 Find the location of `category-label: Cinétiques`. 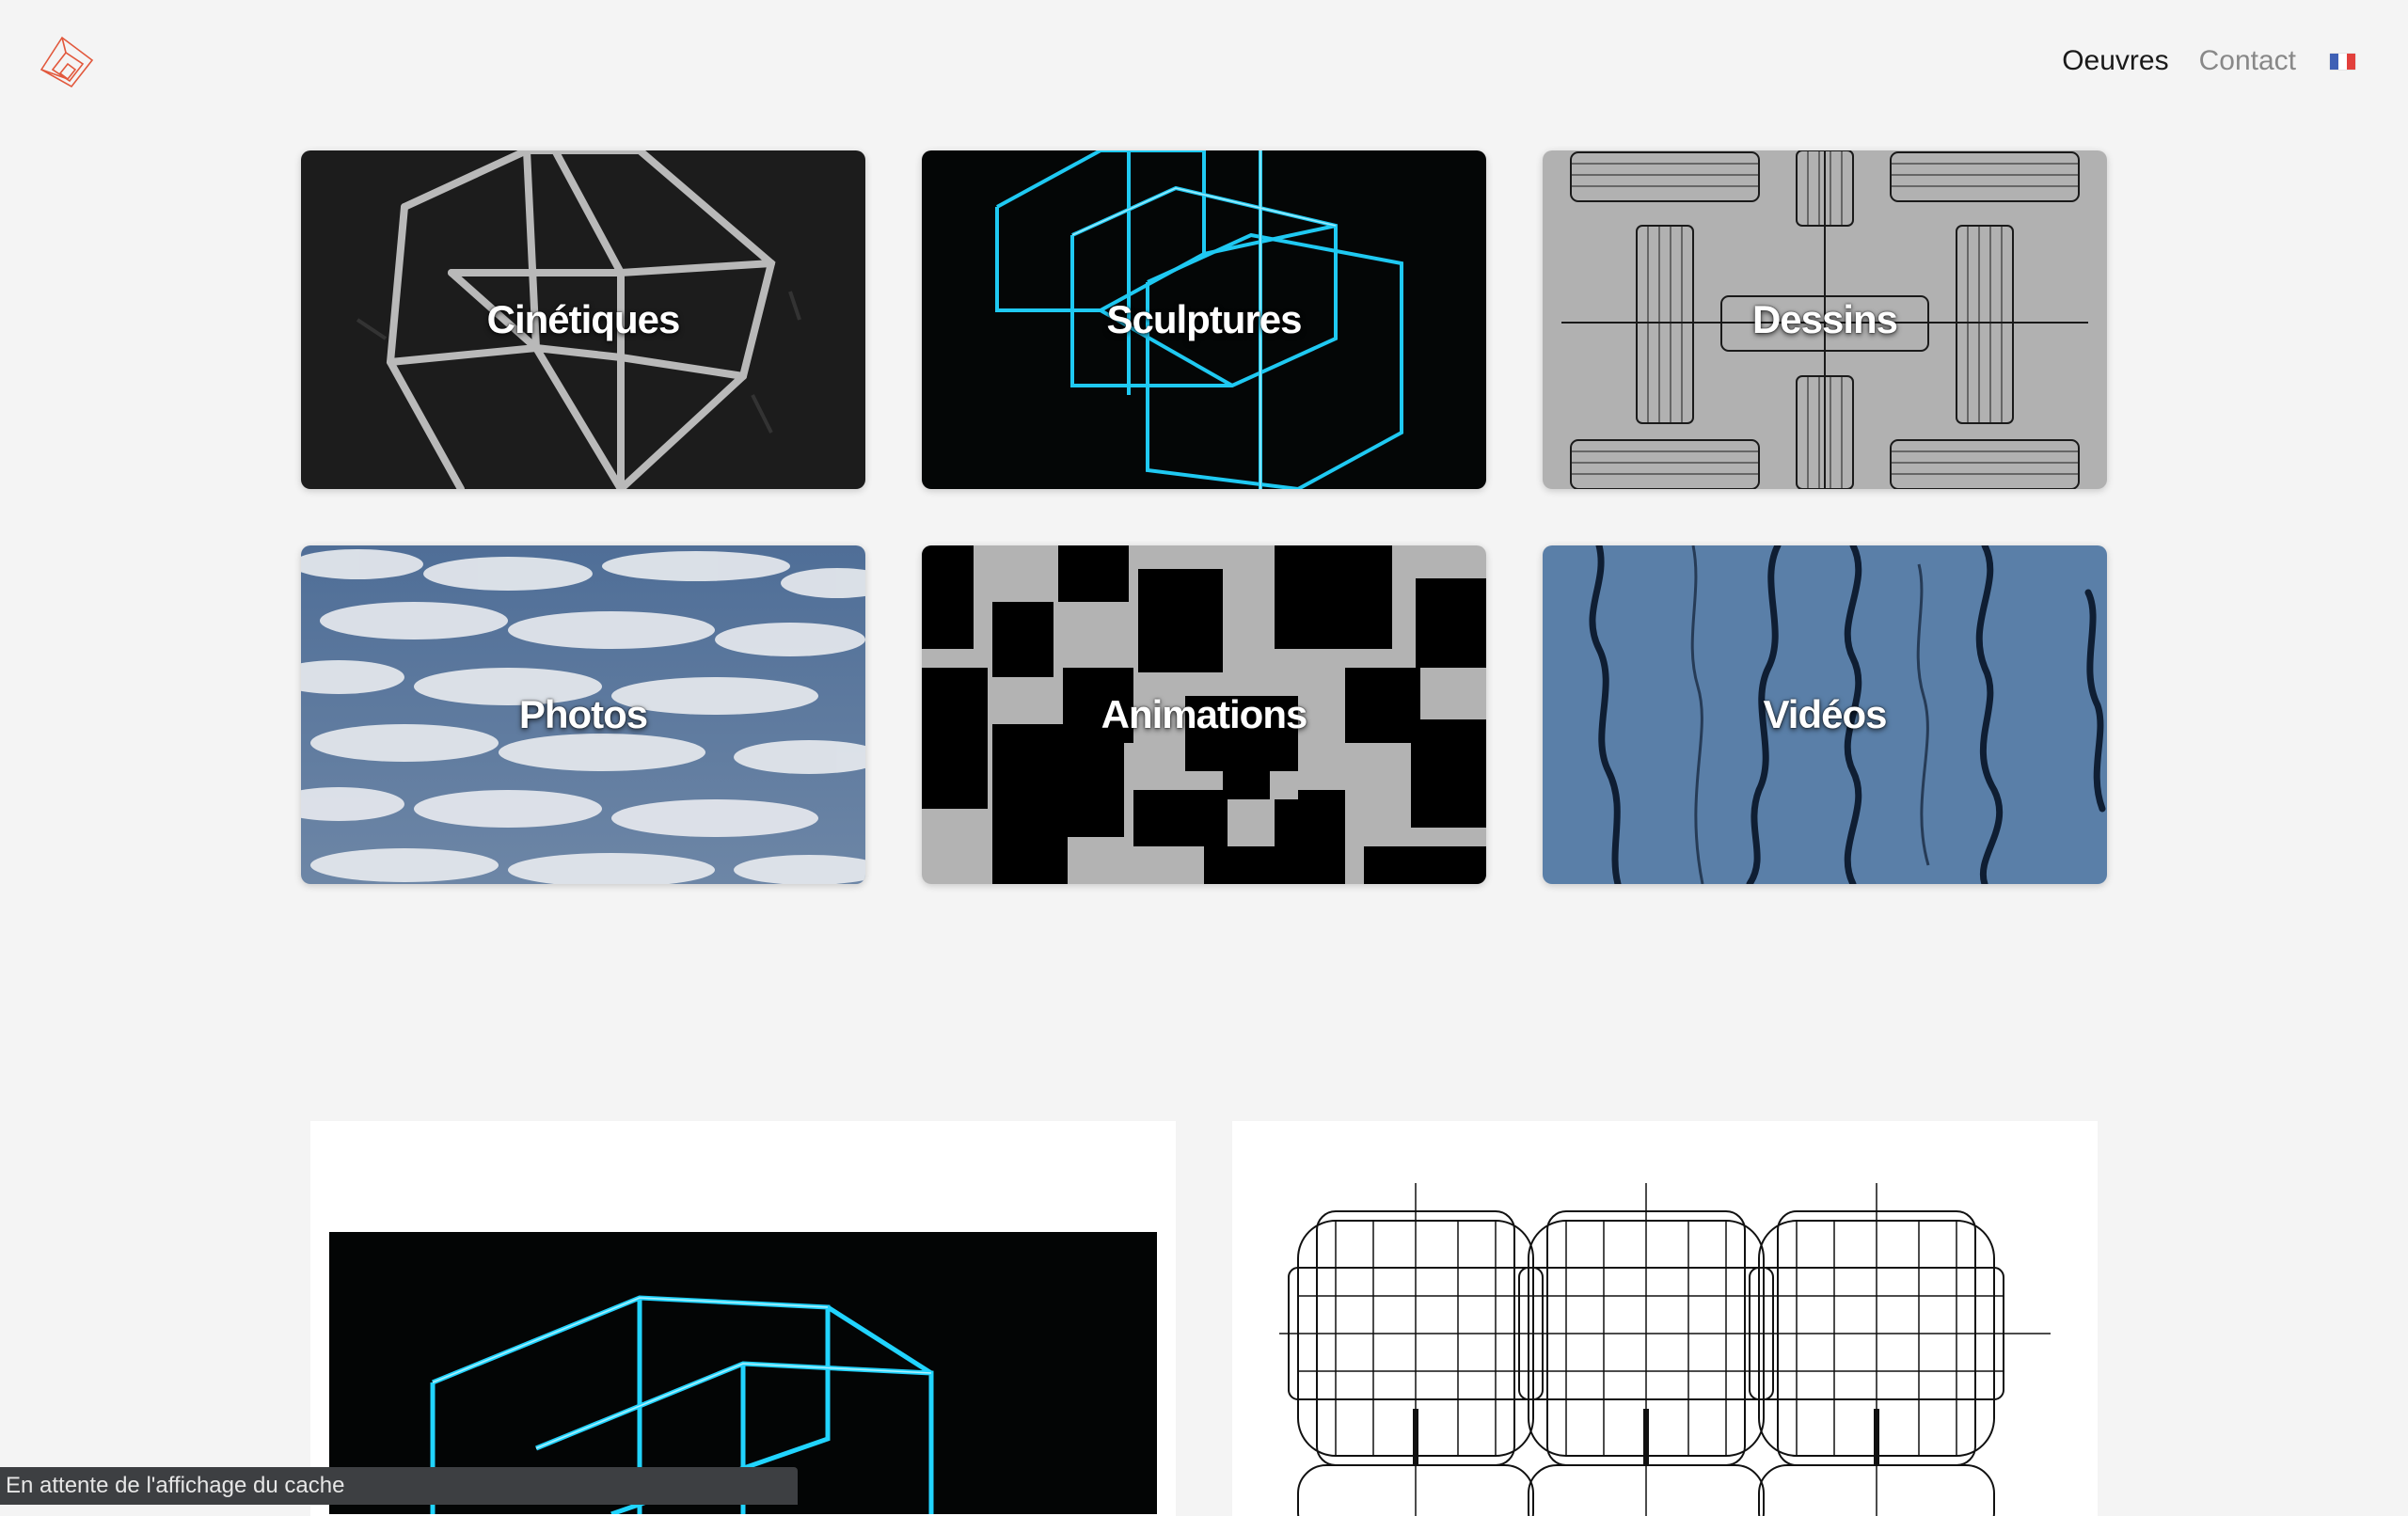

category-label: Cinétiques is located at coordinates (584, 319).